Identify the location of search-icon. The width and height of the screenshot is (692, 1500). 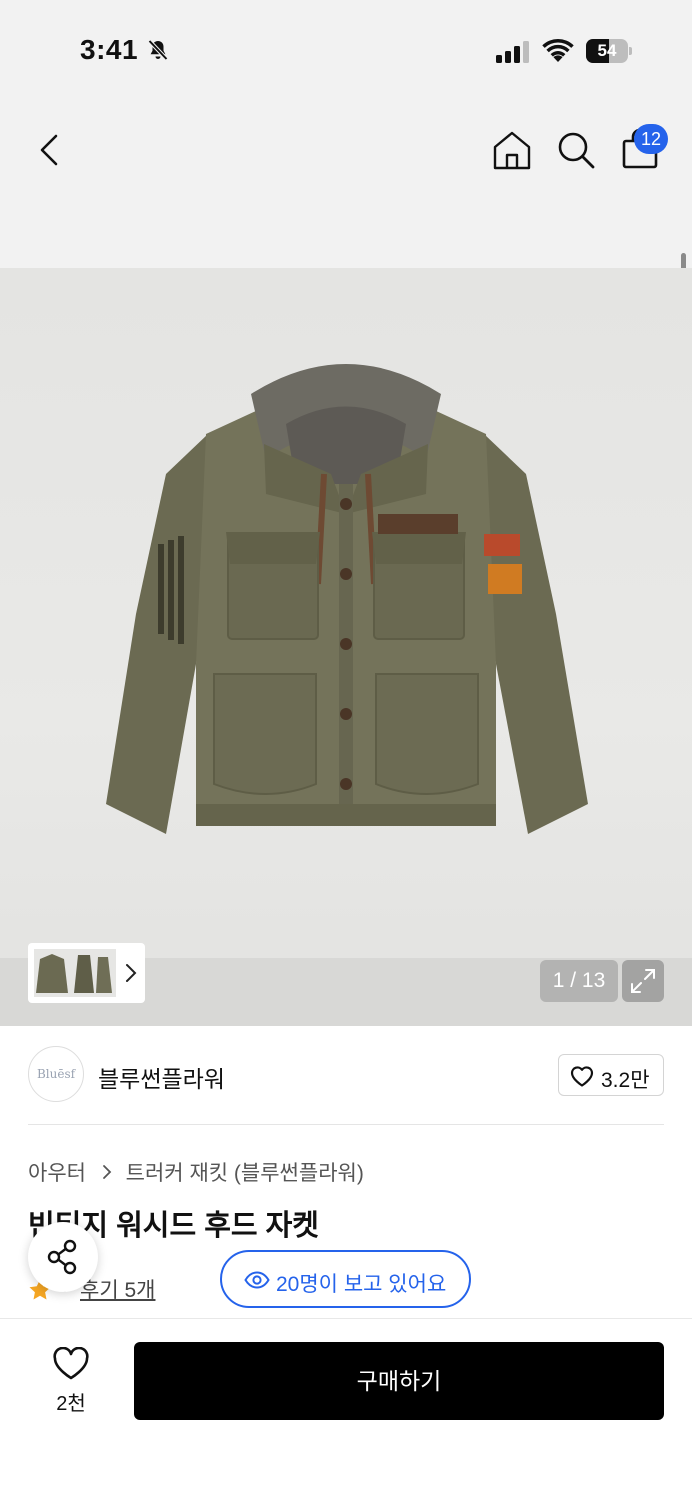
(576, 150).